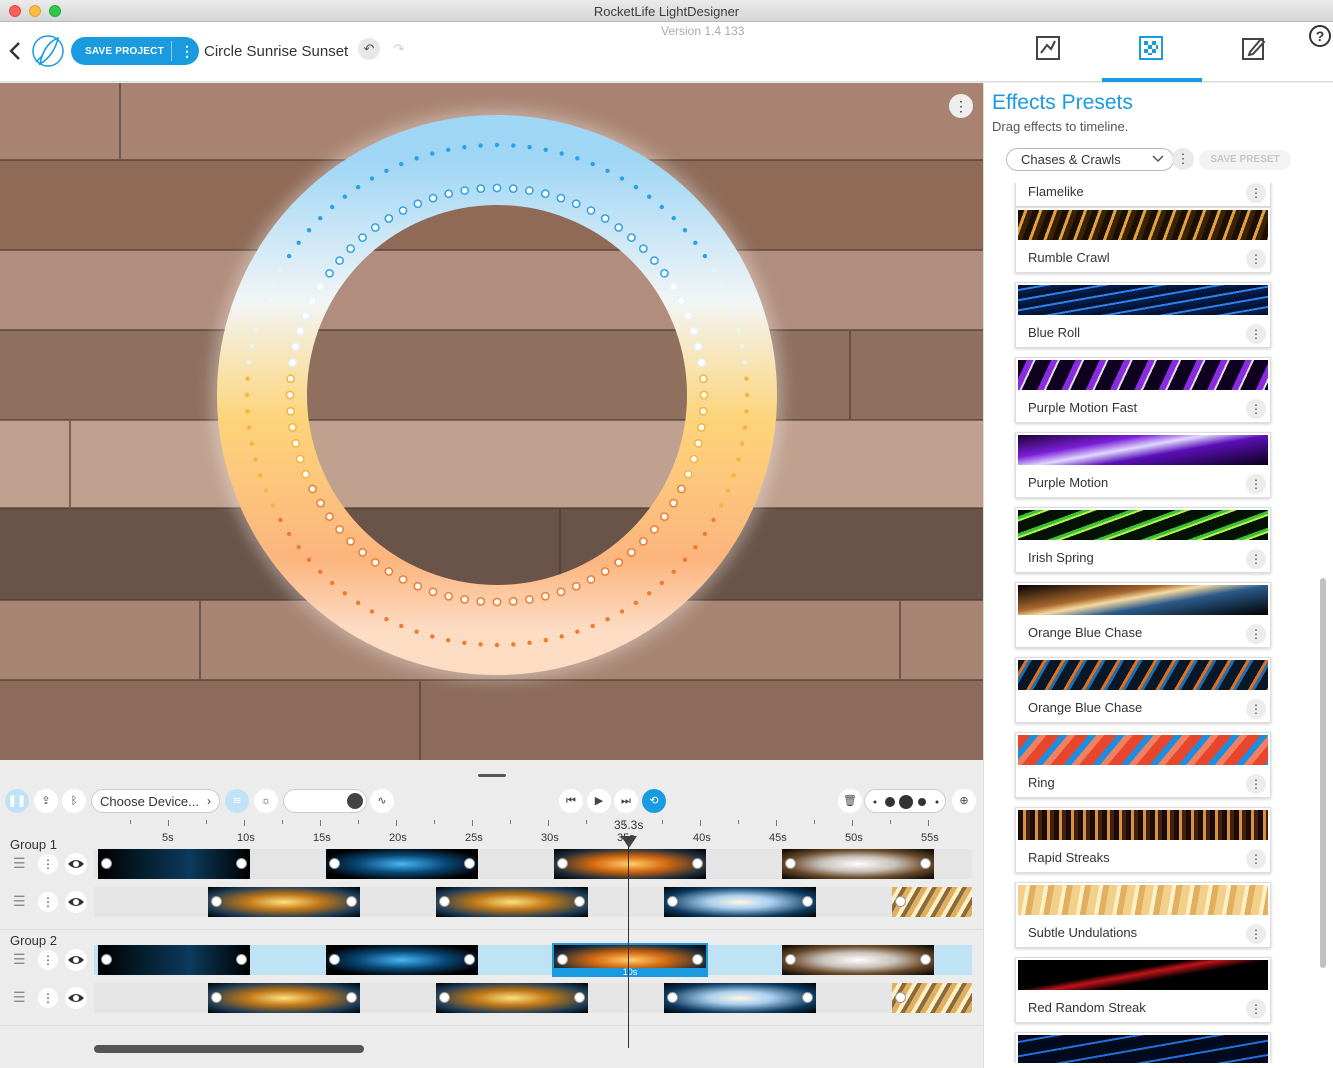  Describe the element at coordinates (1255, 52) in the screenshot. I see `tab-notes` at that location.